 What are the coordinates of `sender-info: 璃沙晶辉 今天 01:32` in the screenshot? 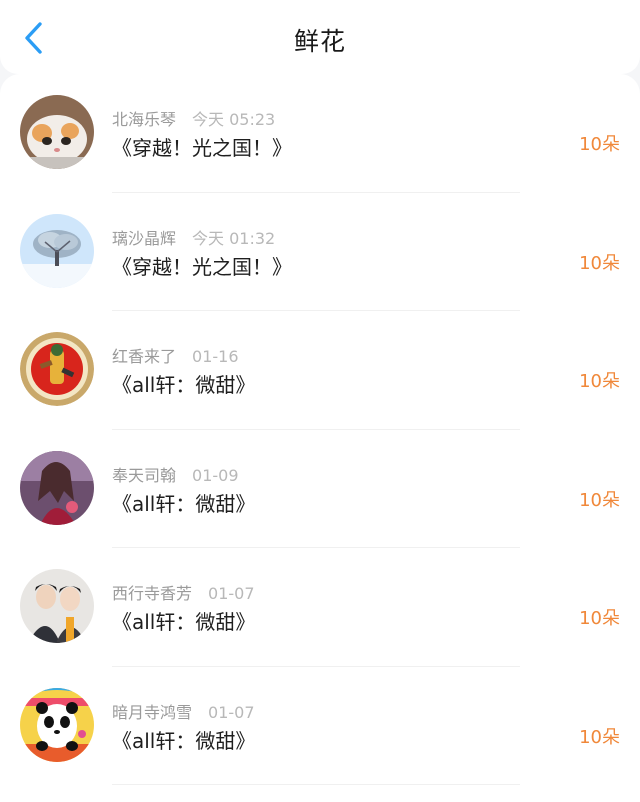 It's located at (193, 237).